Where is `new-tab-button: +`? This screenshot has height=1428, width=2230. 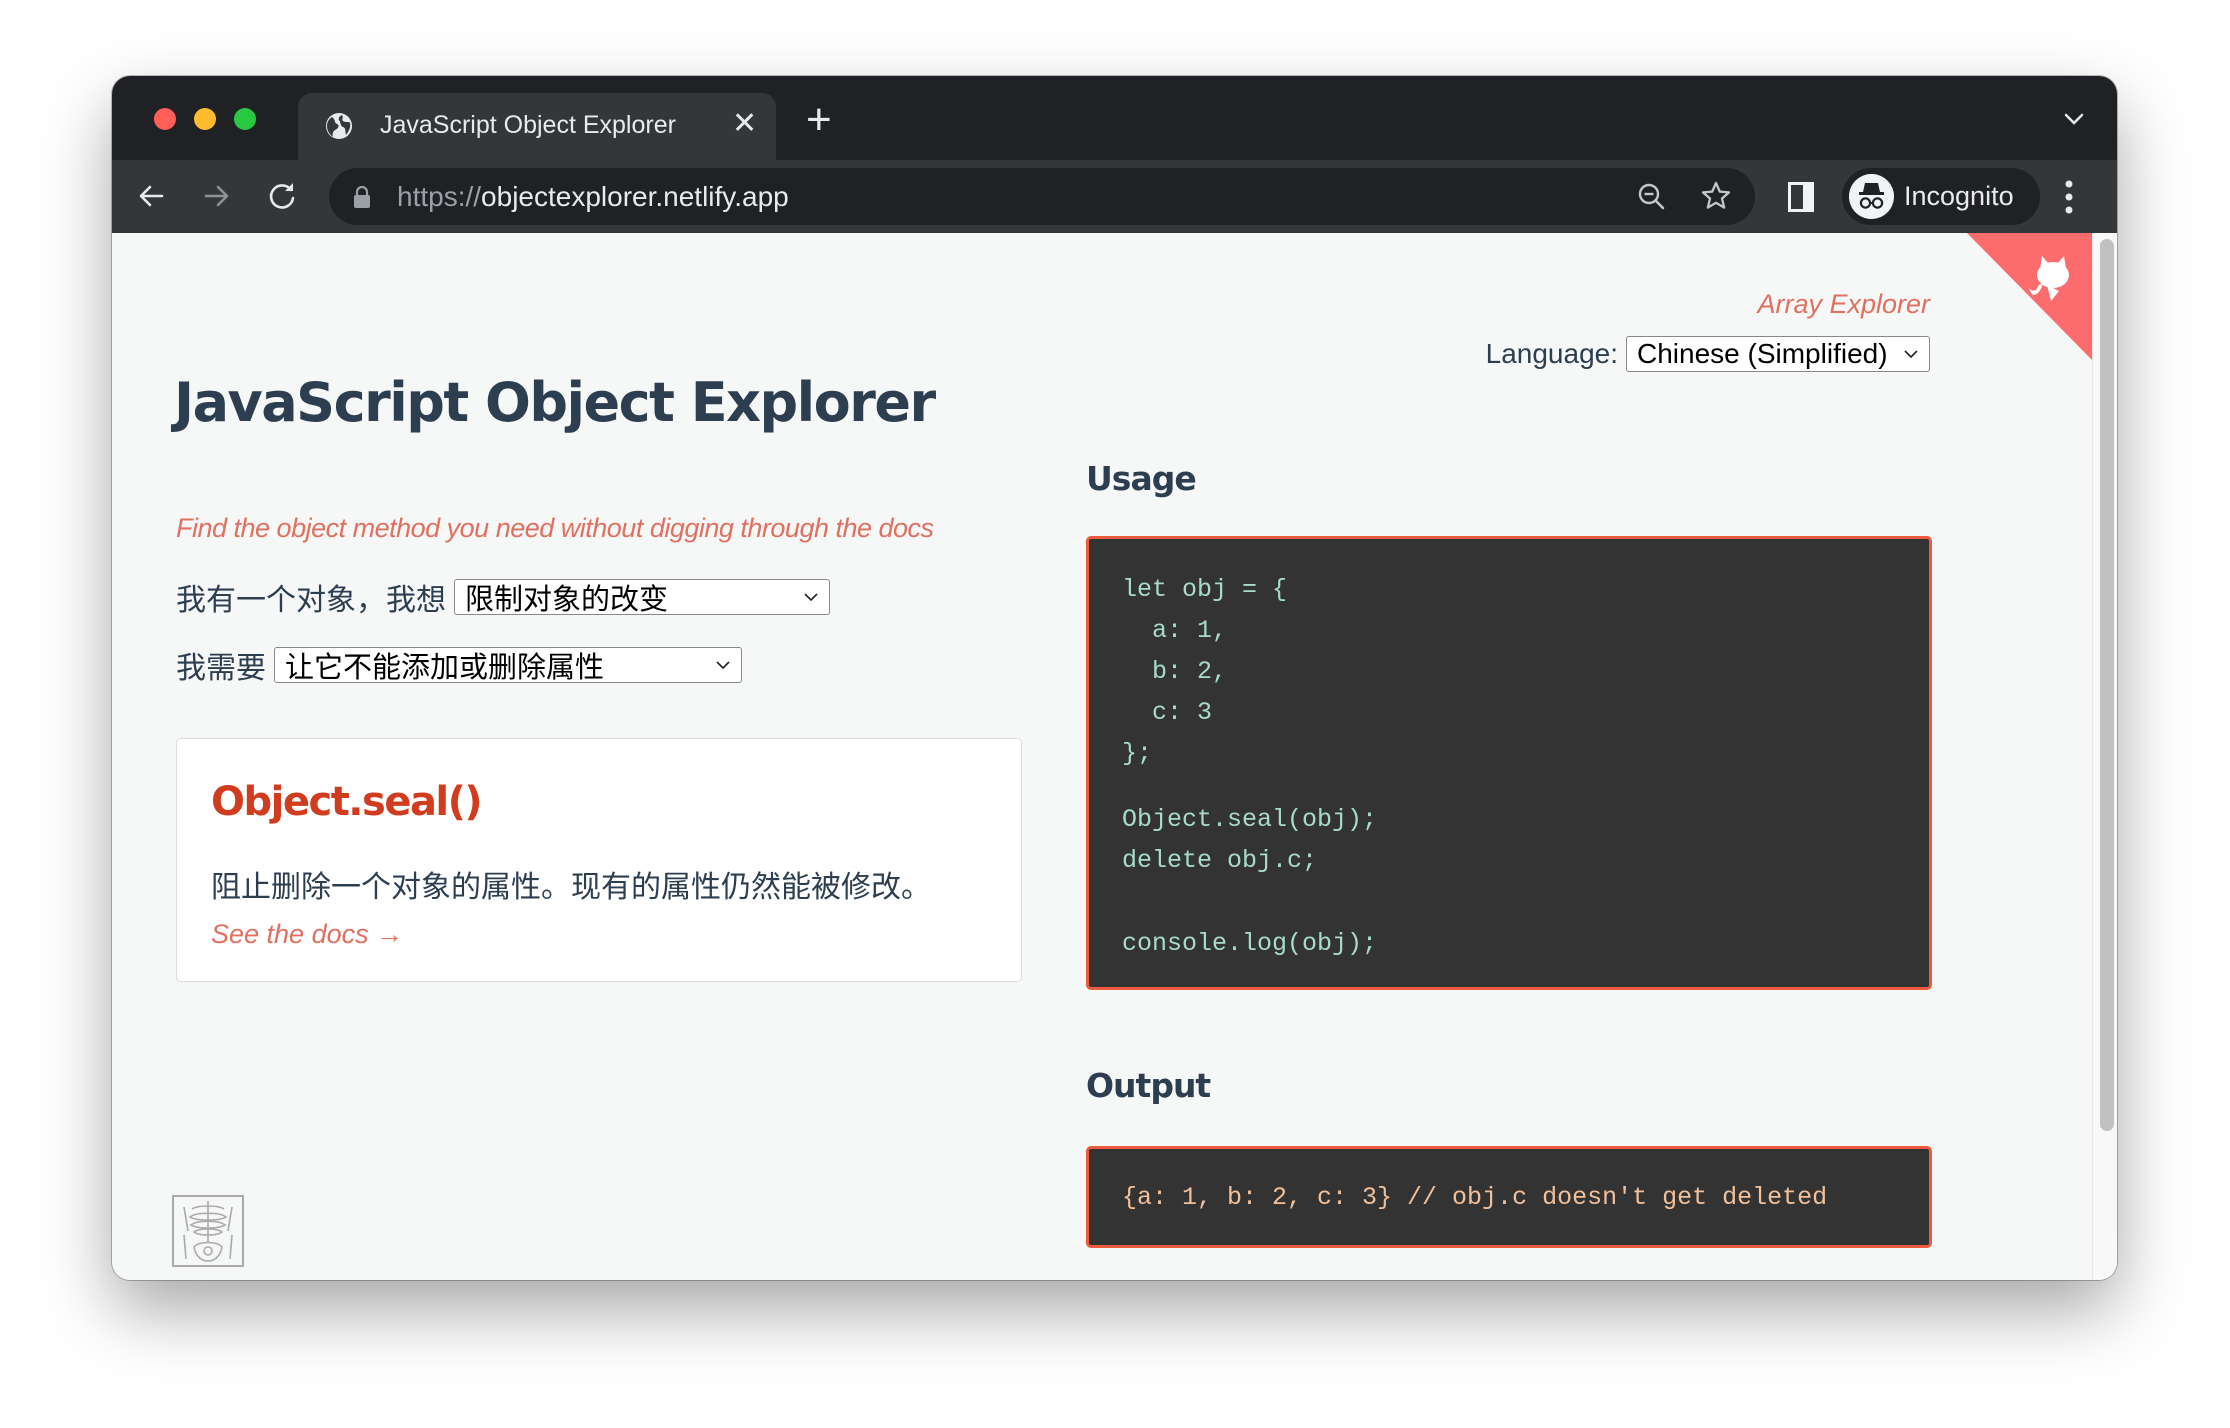
new-tab-button: + is located at coordinates (819, 120).